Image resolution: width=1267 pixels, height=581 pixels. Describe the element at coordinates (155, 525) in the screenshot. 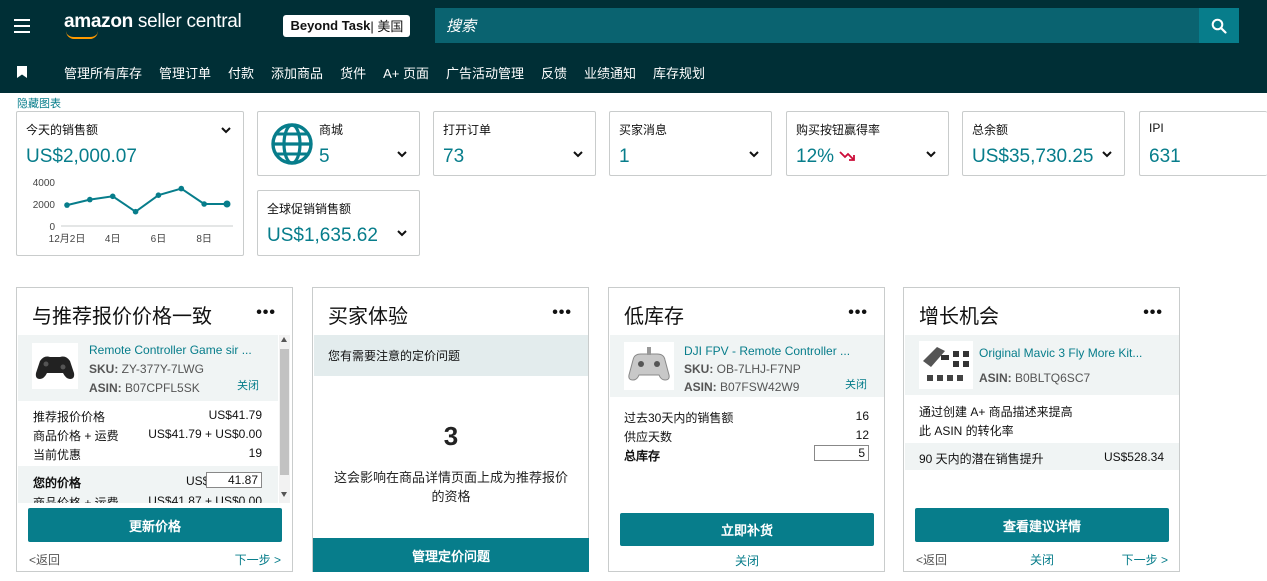

I see `update-price-button: 更新价格` at that location.